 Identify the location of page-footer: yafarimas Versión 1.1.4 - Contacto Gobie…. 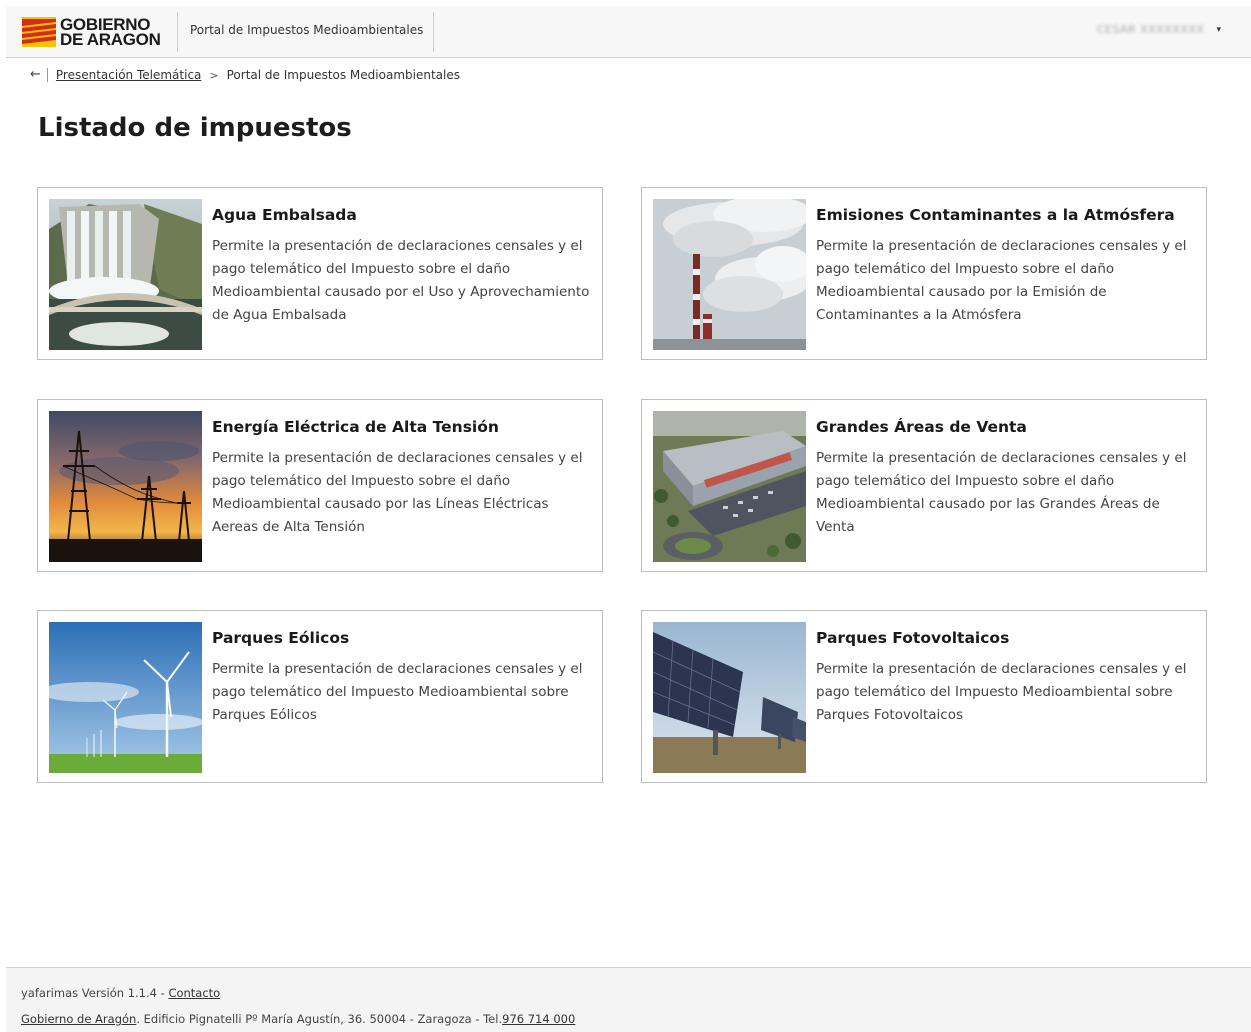
(628, 999).